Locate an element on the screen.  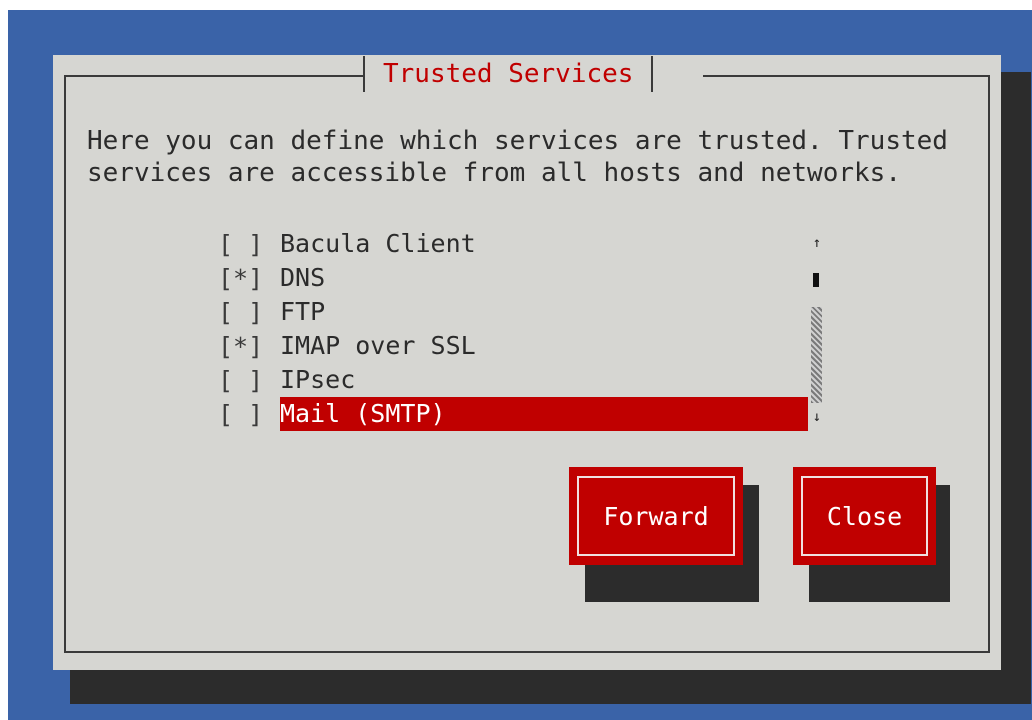
dialog-title: Trusted Services is located at coordinates (508, 74).